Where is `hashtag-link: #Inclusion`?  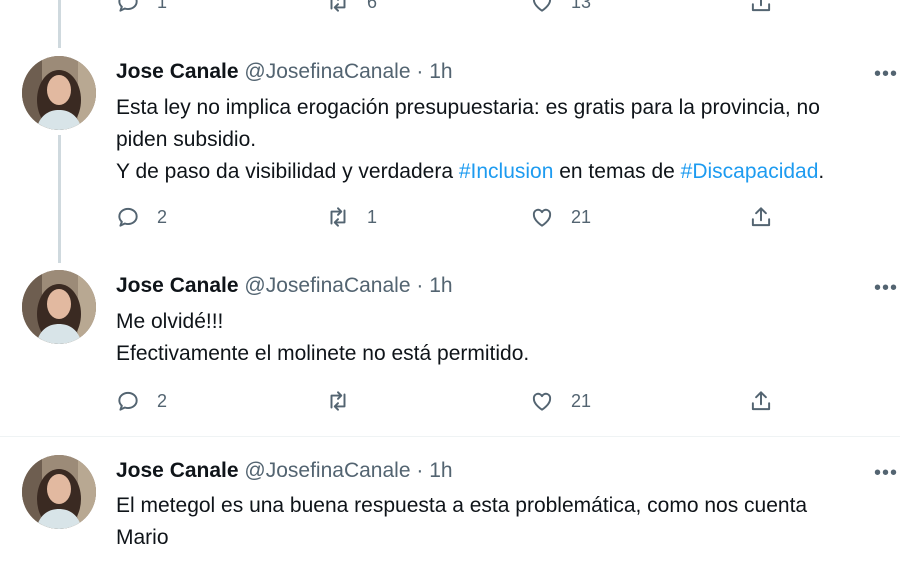
hashtag-link: #Inclusion is located at coordinates (506, 171).